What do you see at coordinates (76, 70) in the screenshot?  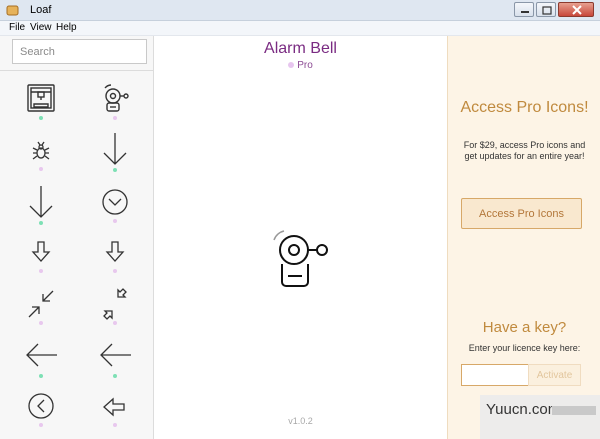 I see `sidebar-divider` at bounding box center [76, 70].